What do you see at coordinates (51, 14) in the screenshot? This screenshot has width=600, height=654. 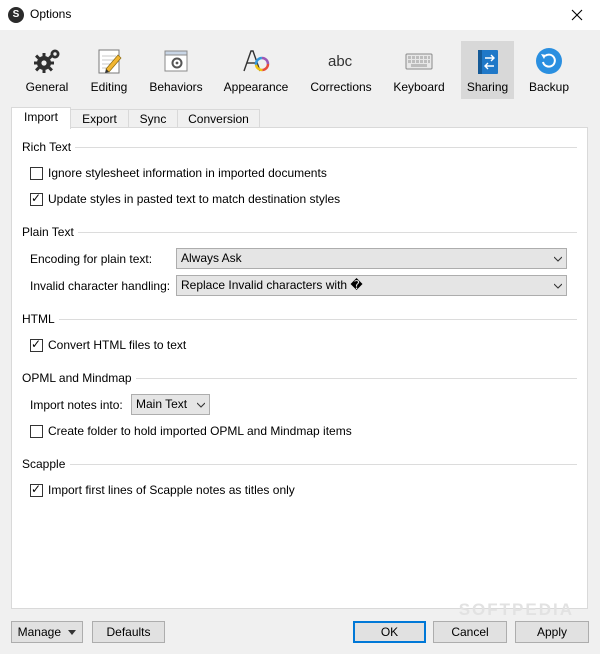 I see `window-title: Options` at bounding box center [51, 14].